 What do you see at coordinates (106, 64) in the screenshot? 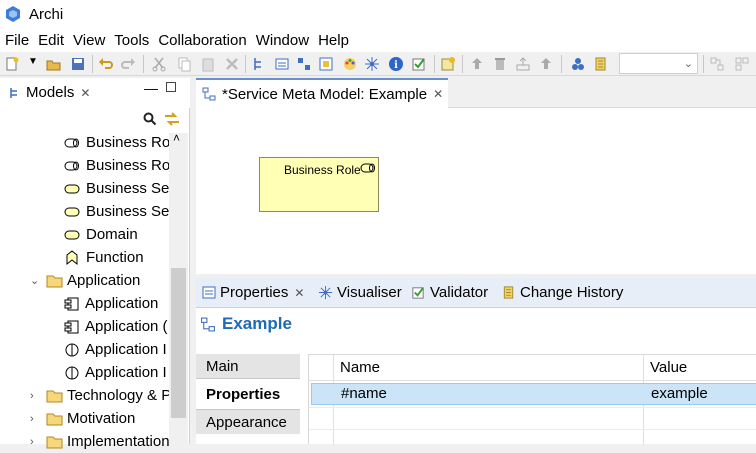
I see `undo-icon` at bounding box center [106, 64].